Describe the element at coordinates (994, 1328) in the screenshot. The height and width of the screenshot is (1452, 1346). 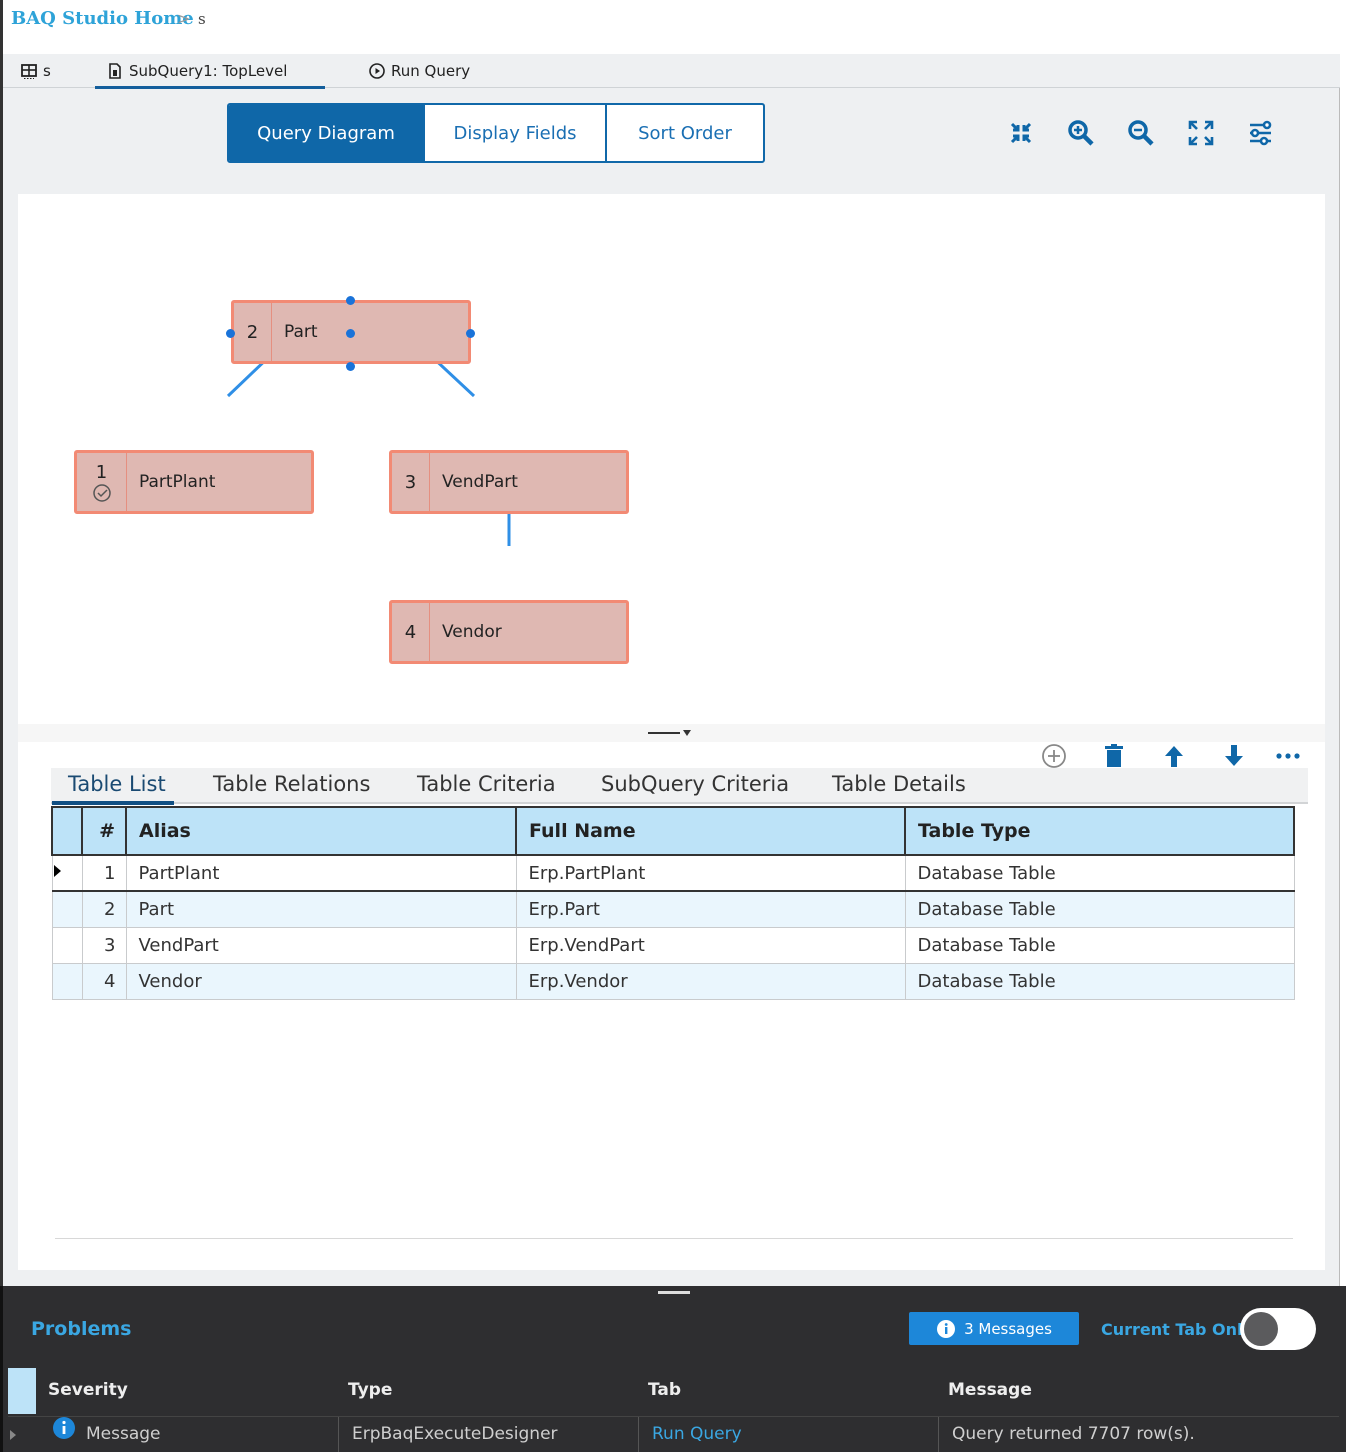
I see `messages-filter-button: 3 Messages` at that location.